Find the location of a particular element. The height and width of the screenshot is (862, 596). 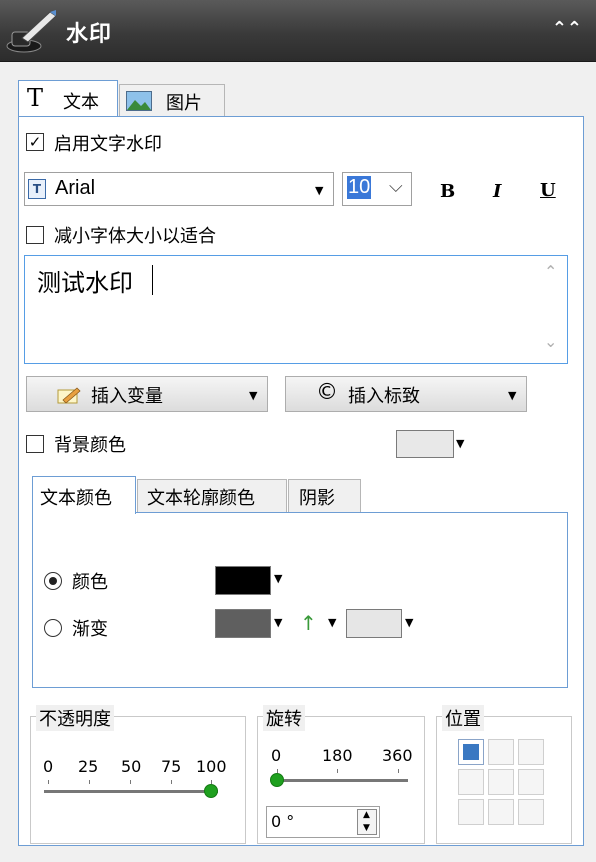

background-color-label: 背景颜色 is located at coordinates (90, 445).